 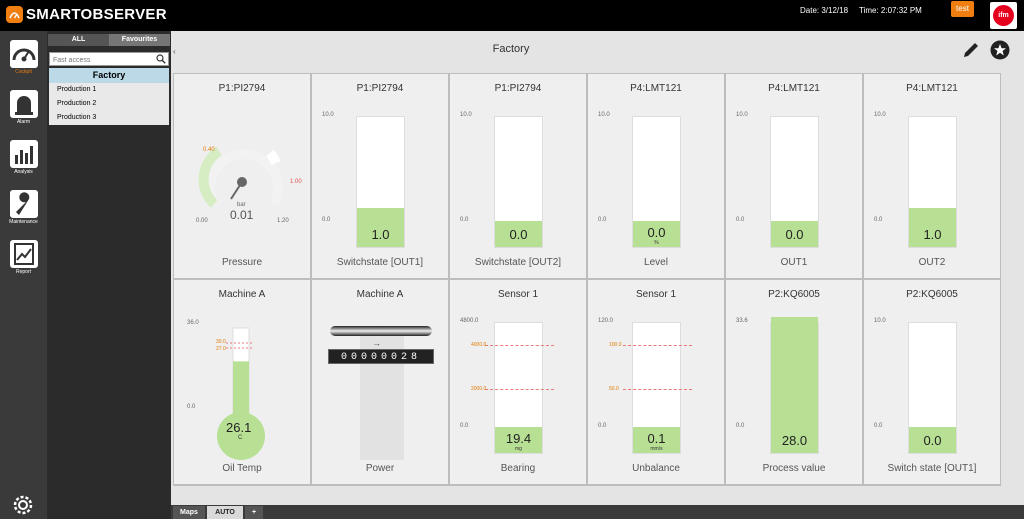 I want to click on dashboard-tile: P4:LMT121 Level 10.0 0.0 0.0%, so click(x=656, y=176).